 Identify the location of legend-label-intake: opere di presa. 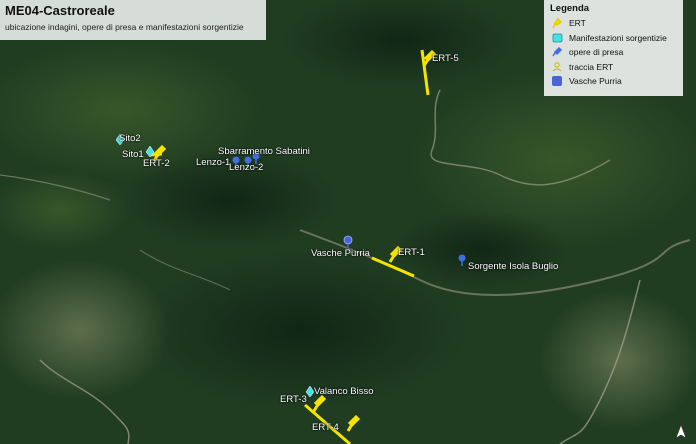
(596, 52).